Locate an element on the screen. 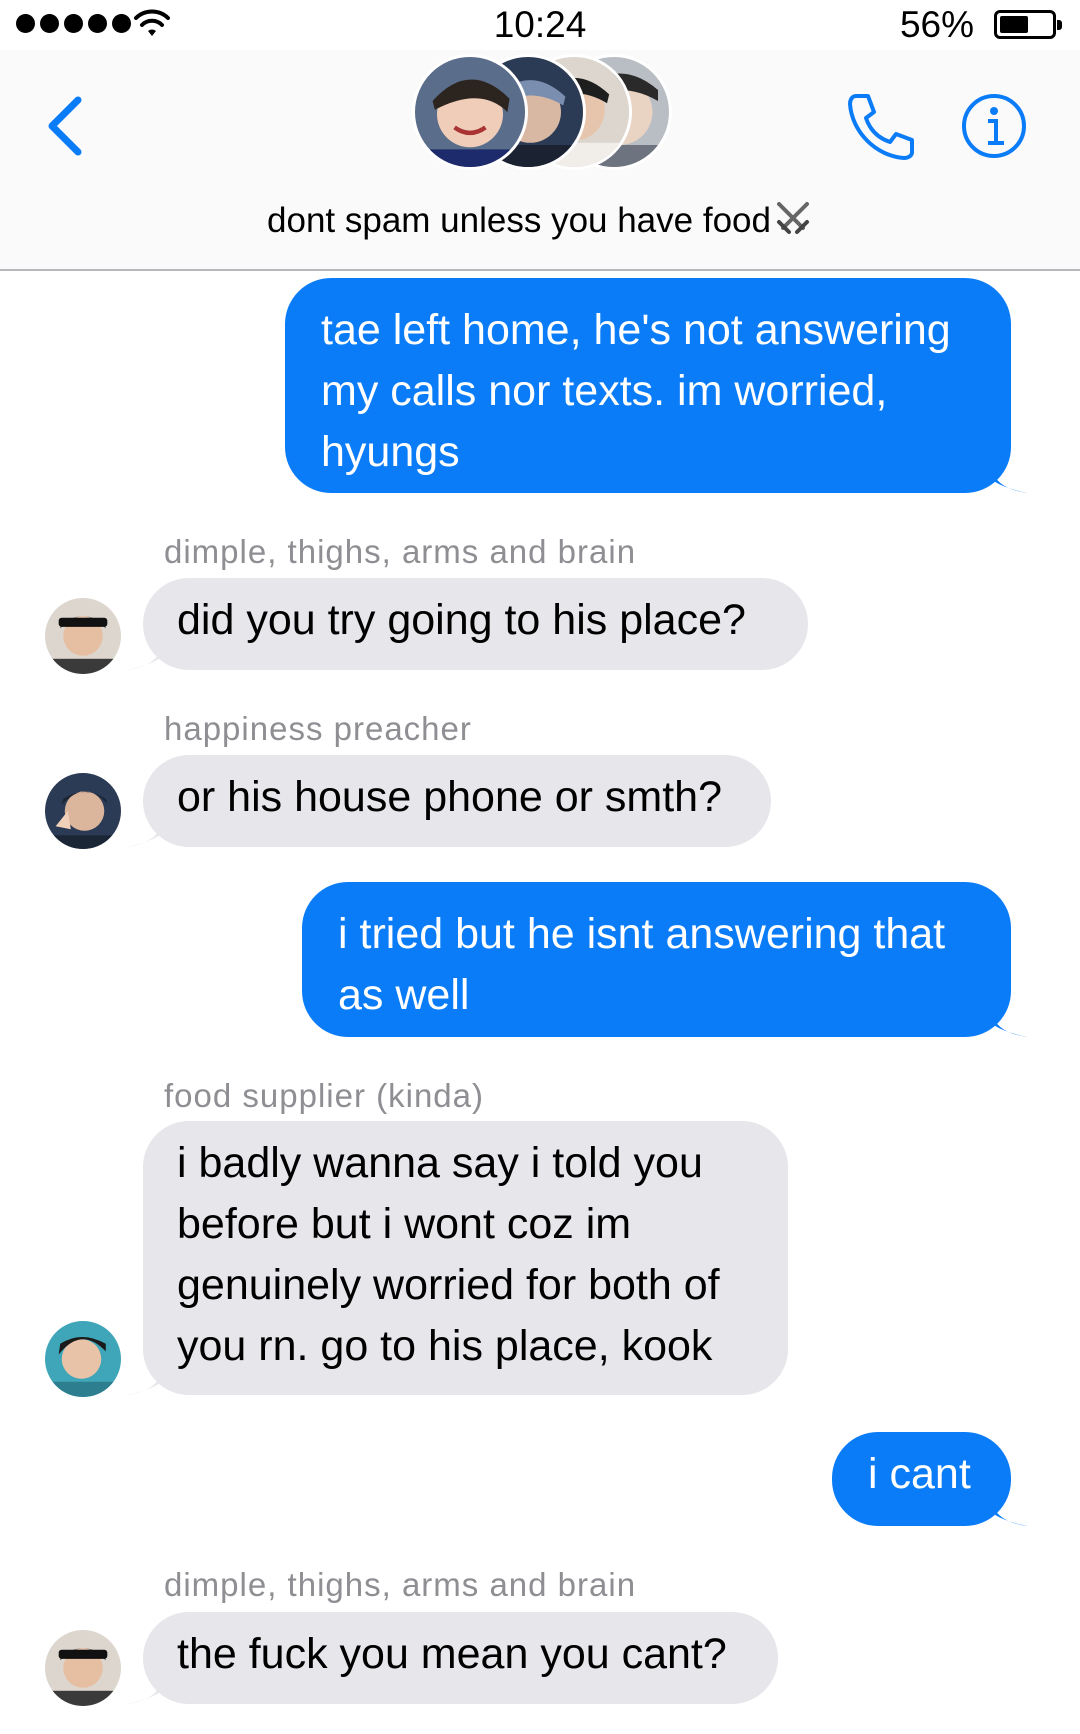 This screenshot has height=1734, width=1080. battery-percent: 56% is located at coordinates (936, 24).